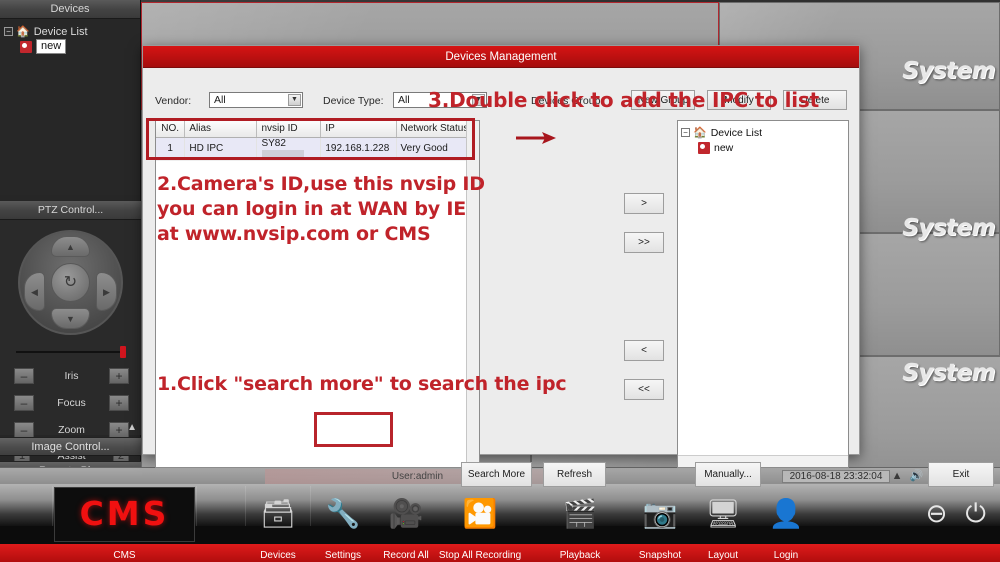 This screenshot has width=1000, height=562. What do you see at coordinates (763, 294) in the screenshot?
I see `devices-group-tree: − 🏠 Device List new` at bounding box center [763, 294].